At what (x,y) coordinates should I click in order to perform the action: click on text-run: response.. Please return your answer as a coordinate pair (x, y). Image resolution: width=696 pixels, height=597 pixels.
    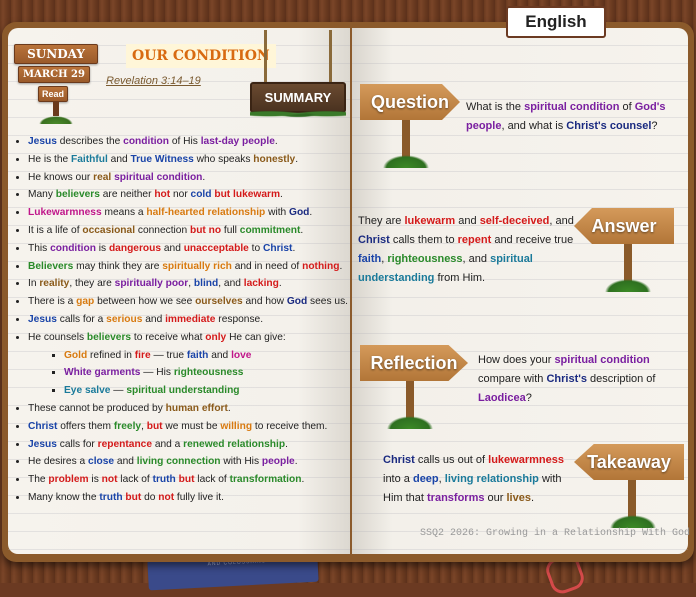
    Looking at the image, I should click on (239, 319).